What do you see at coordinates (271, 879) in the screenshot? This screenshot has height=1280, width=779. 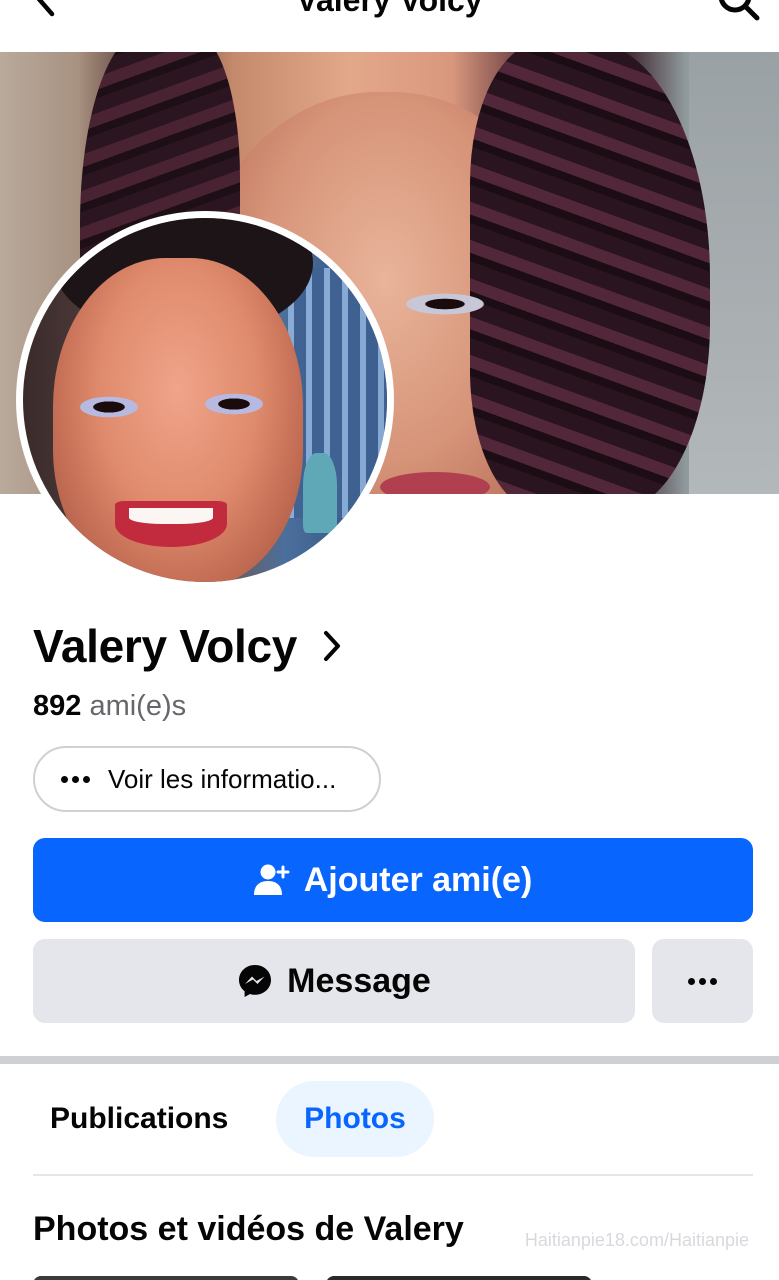 I see `add-friend-icon` at bounding box center [271, 879].